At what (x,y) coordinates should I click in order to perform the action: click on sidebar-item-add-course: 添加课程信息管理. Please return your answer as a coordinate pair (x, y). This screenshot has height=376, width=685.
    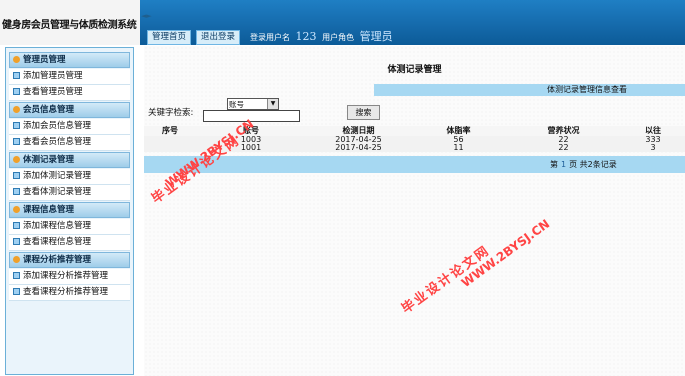
    Looking at the image, I should click on (69, 227).